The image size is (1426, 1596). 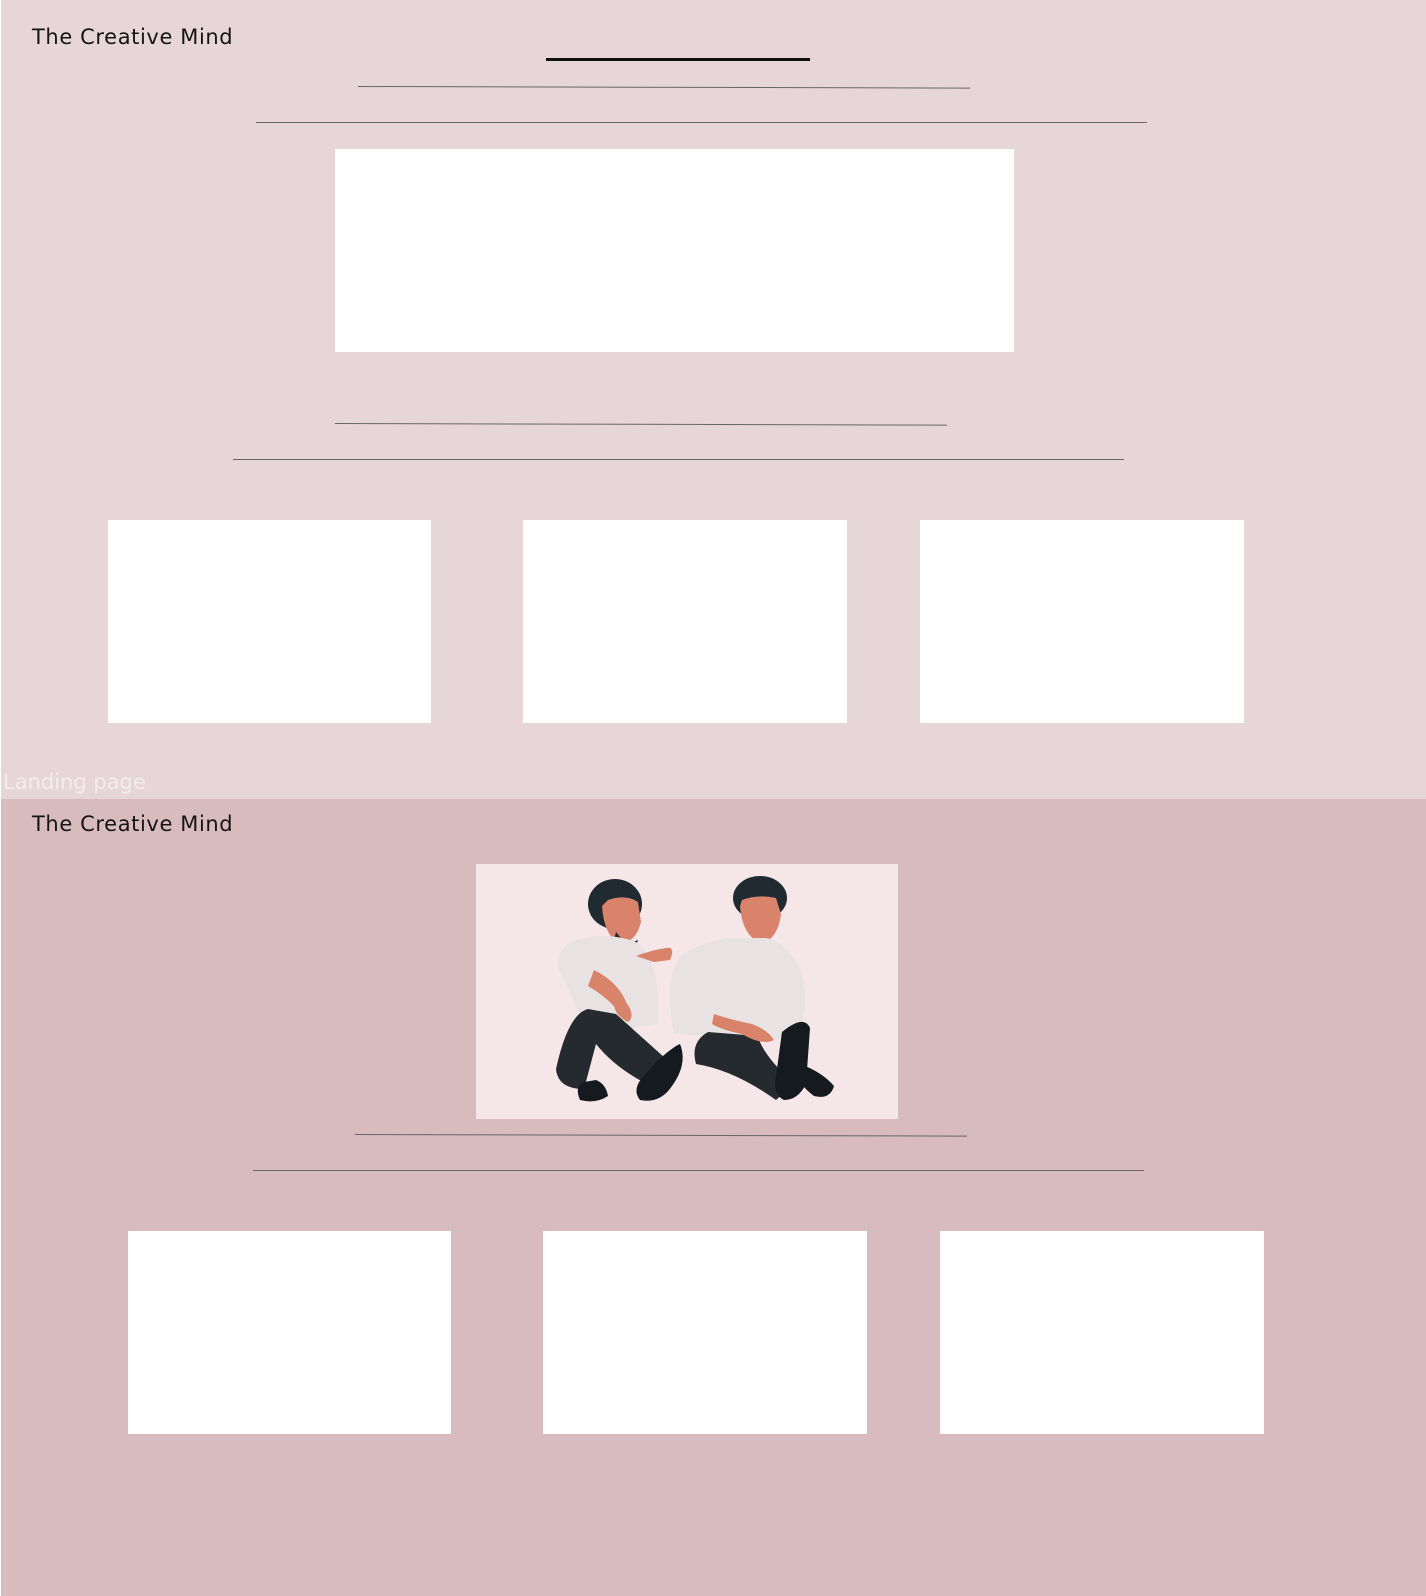 I want to click on two-men-sitting-illustration, so click(x=687, y=991).